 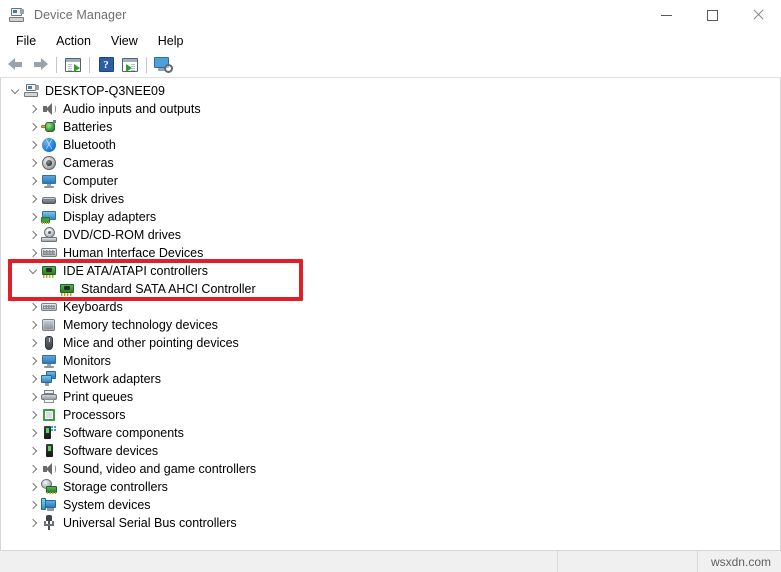 What do you see at coordinates (390, 361) in the screenshot?
I see `tree-node: Monitors` at bounding box center [390, 361].